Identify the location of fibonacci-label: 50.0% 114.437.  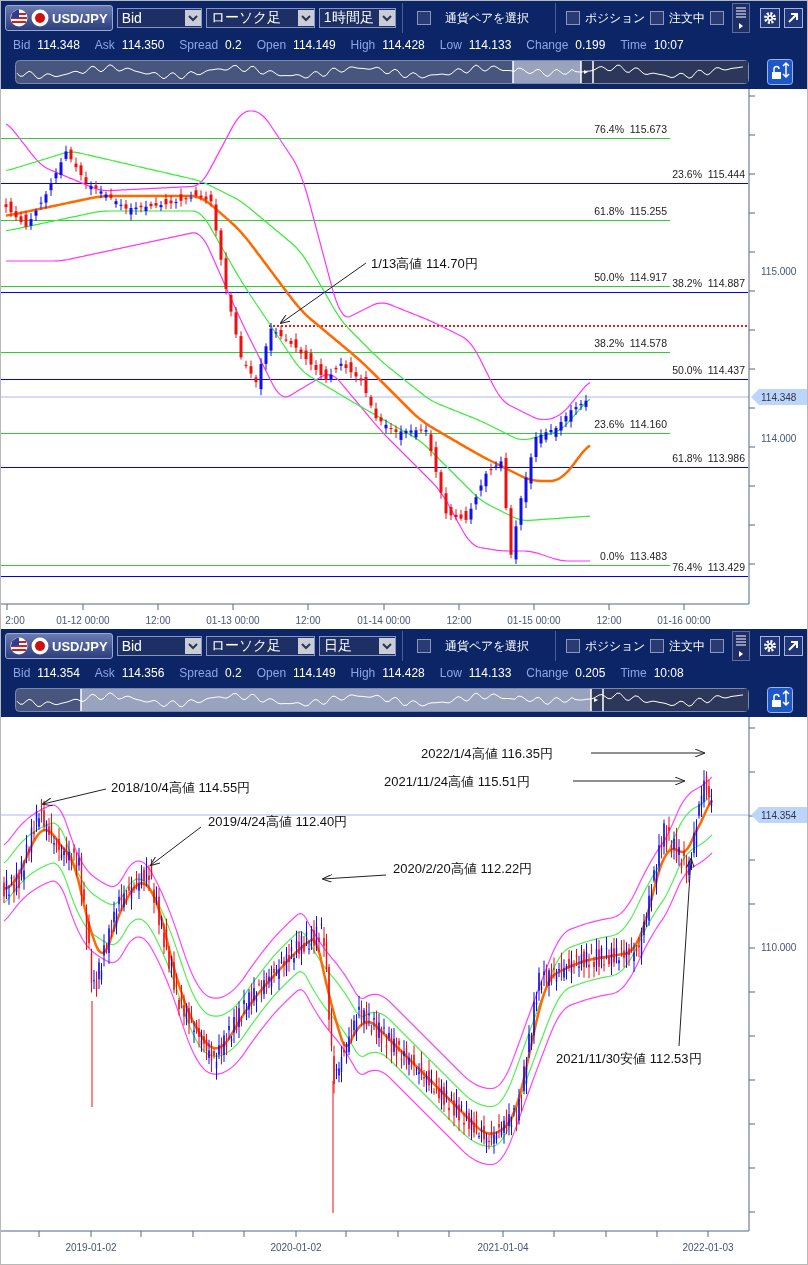
(708, 370).